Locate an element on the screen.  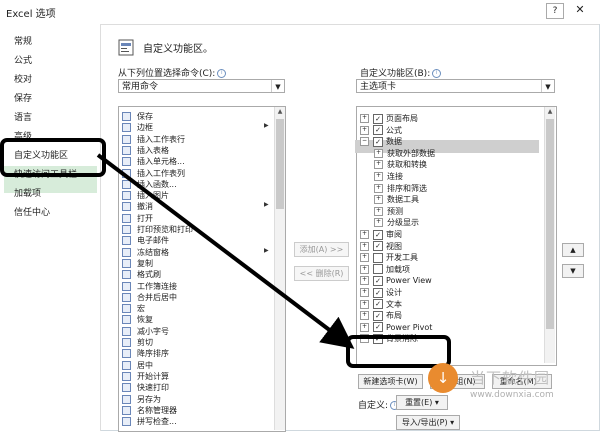
watermark-url: www.downxia.com is located at coordinates (512, 395).